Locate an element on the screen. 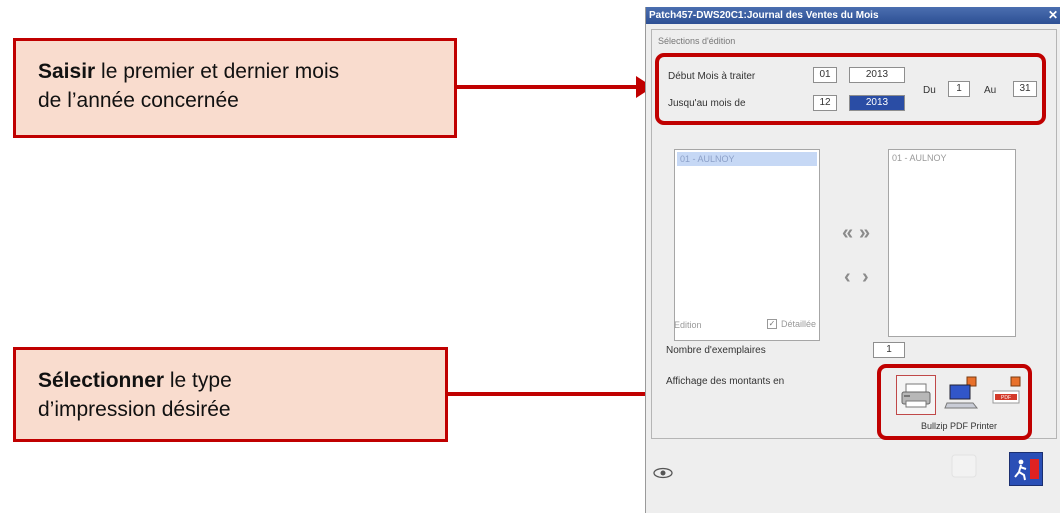 The image size is (1060, 513). exemplaires-field: 1 is located at coordinates (889, 350).